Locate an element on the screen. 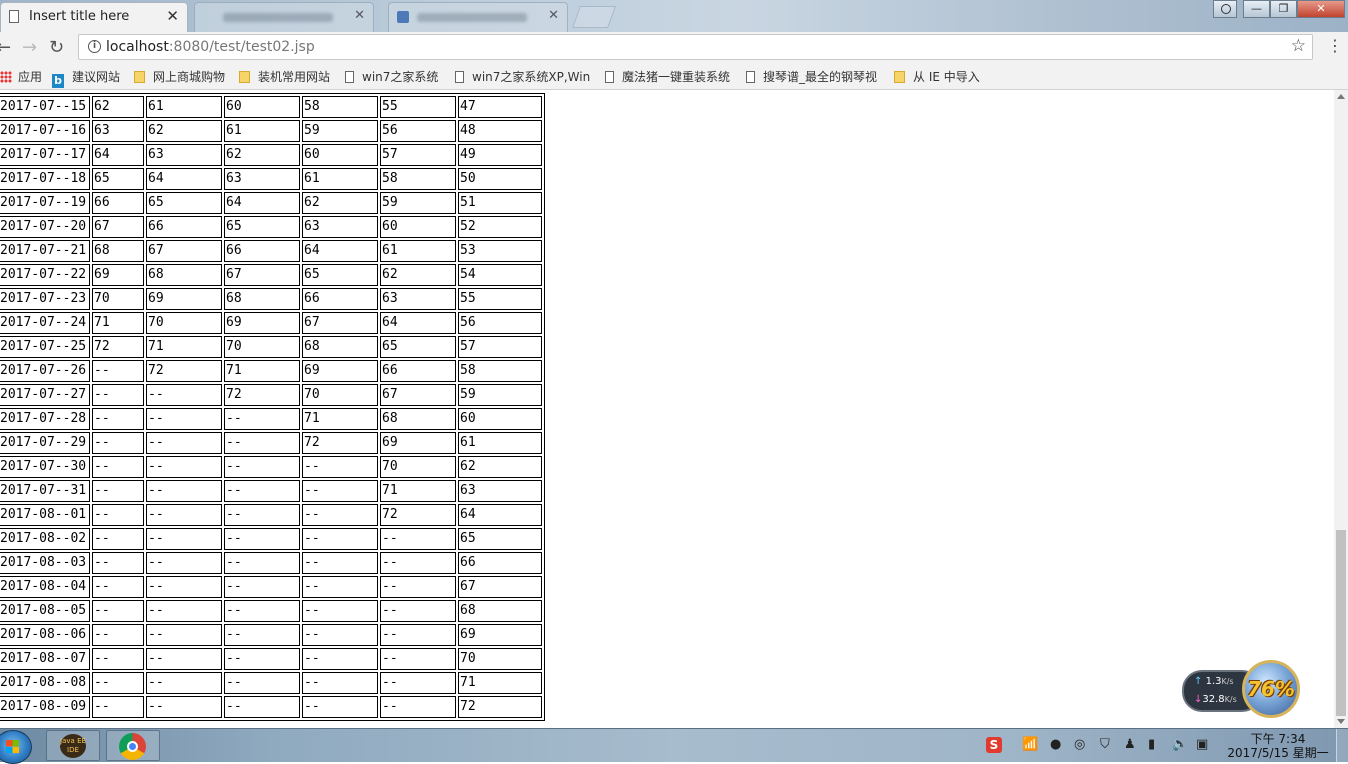 The image size is (1348, 764). value-cell: 50 is located at coordinates (500, 179).